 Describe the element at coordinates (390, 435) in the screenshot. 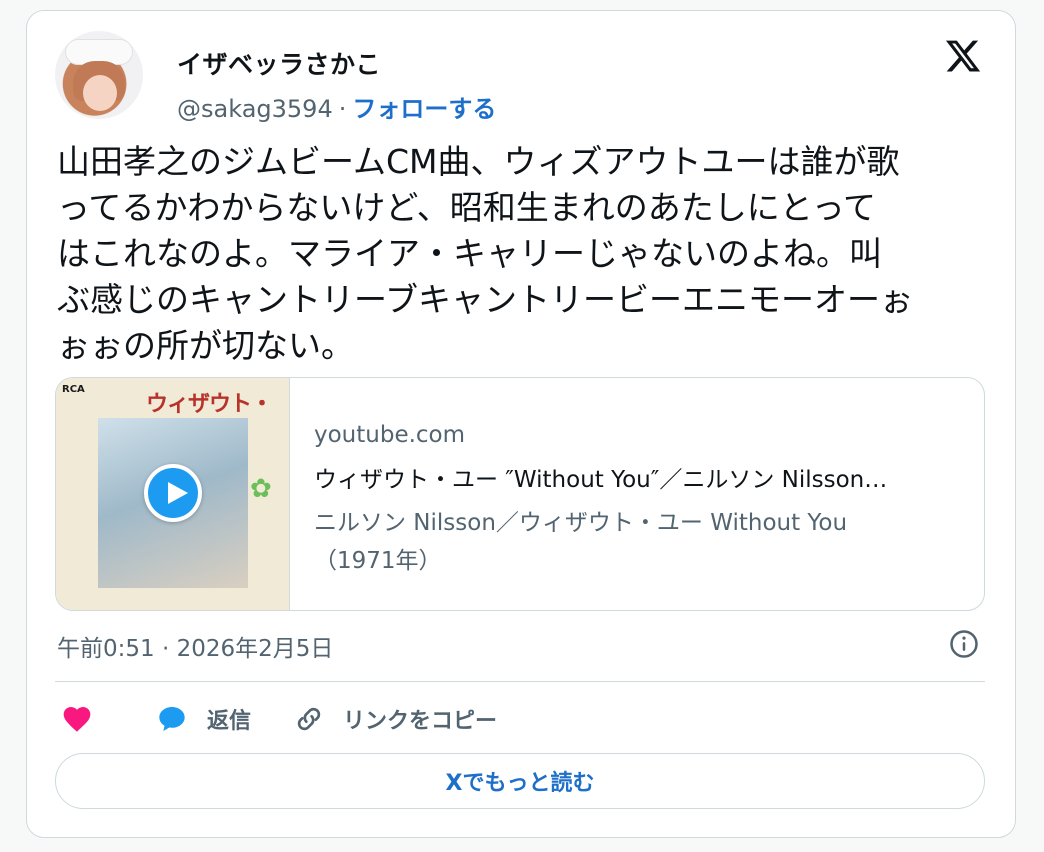

I see `link-domain: youtube.com` at that location.